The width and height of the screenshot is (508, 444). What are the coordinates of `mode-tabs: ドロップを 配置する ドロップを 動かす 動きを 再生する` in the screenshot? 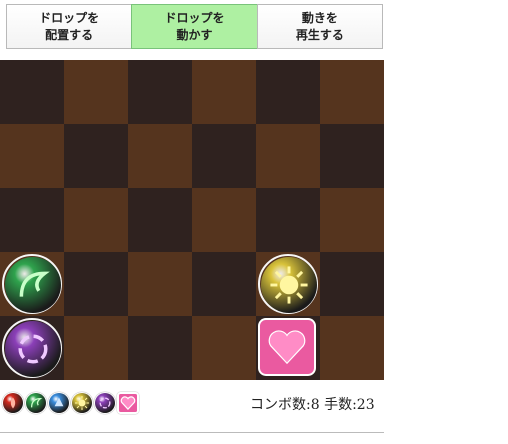 It's located at (194, 27).